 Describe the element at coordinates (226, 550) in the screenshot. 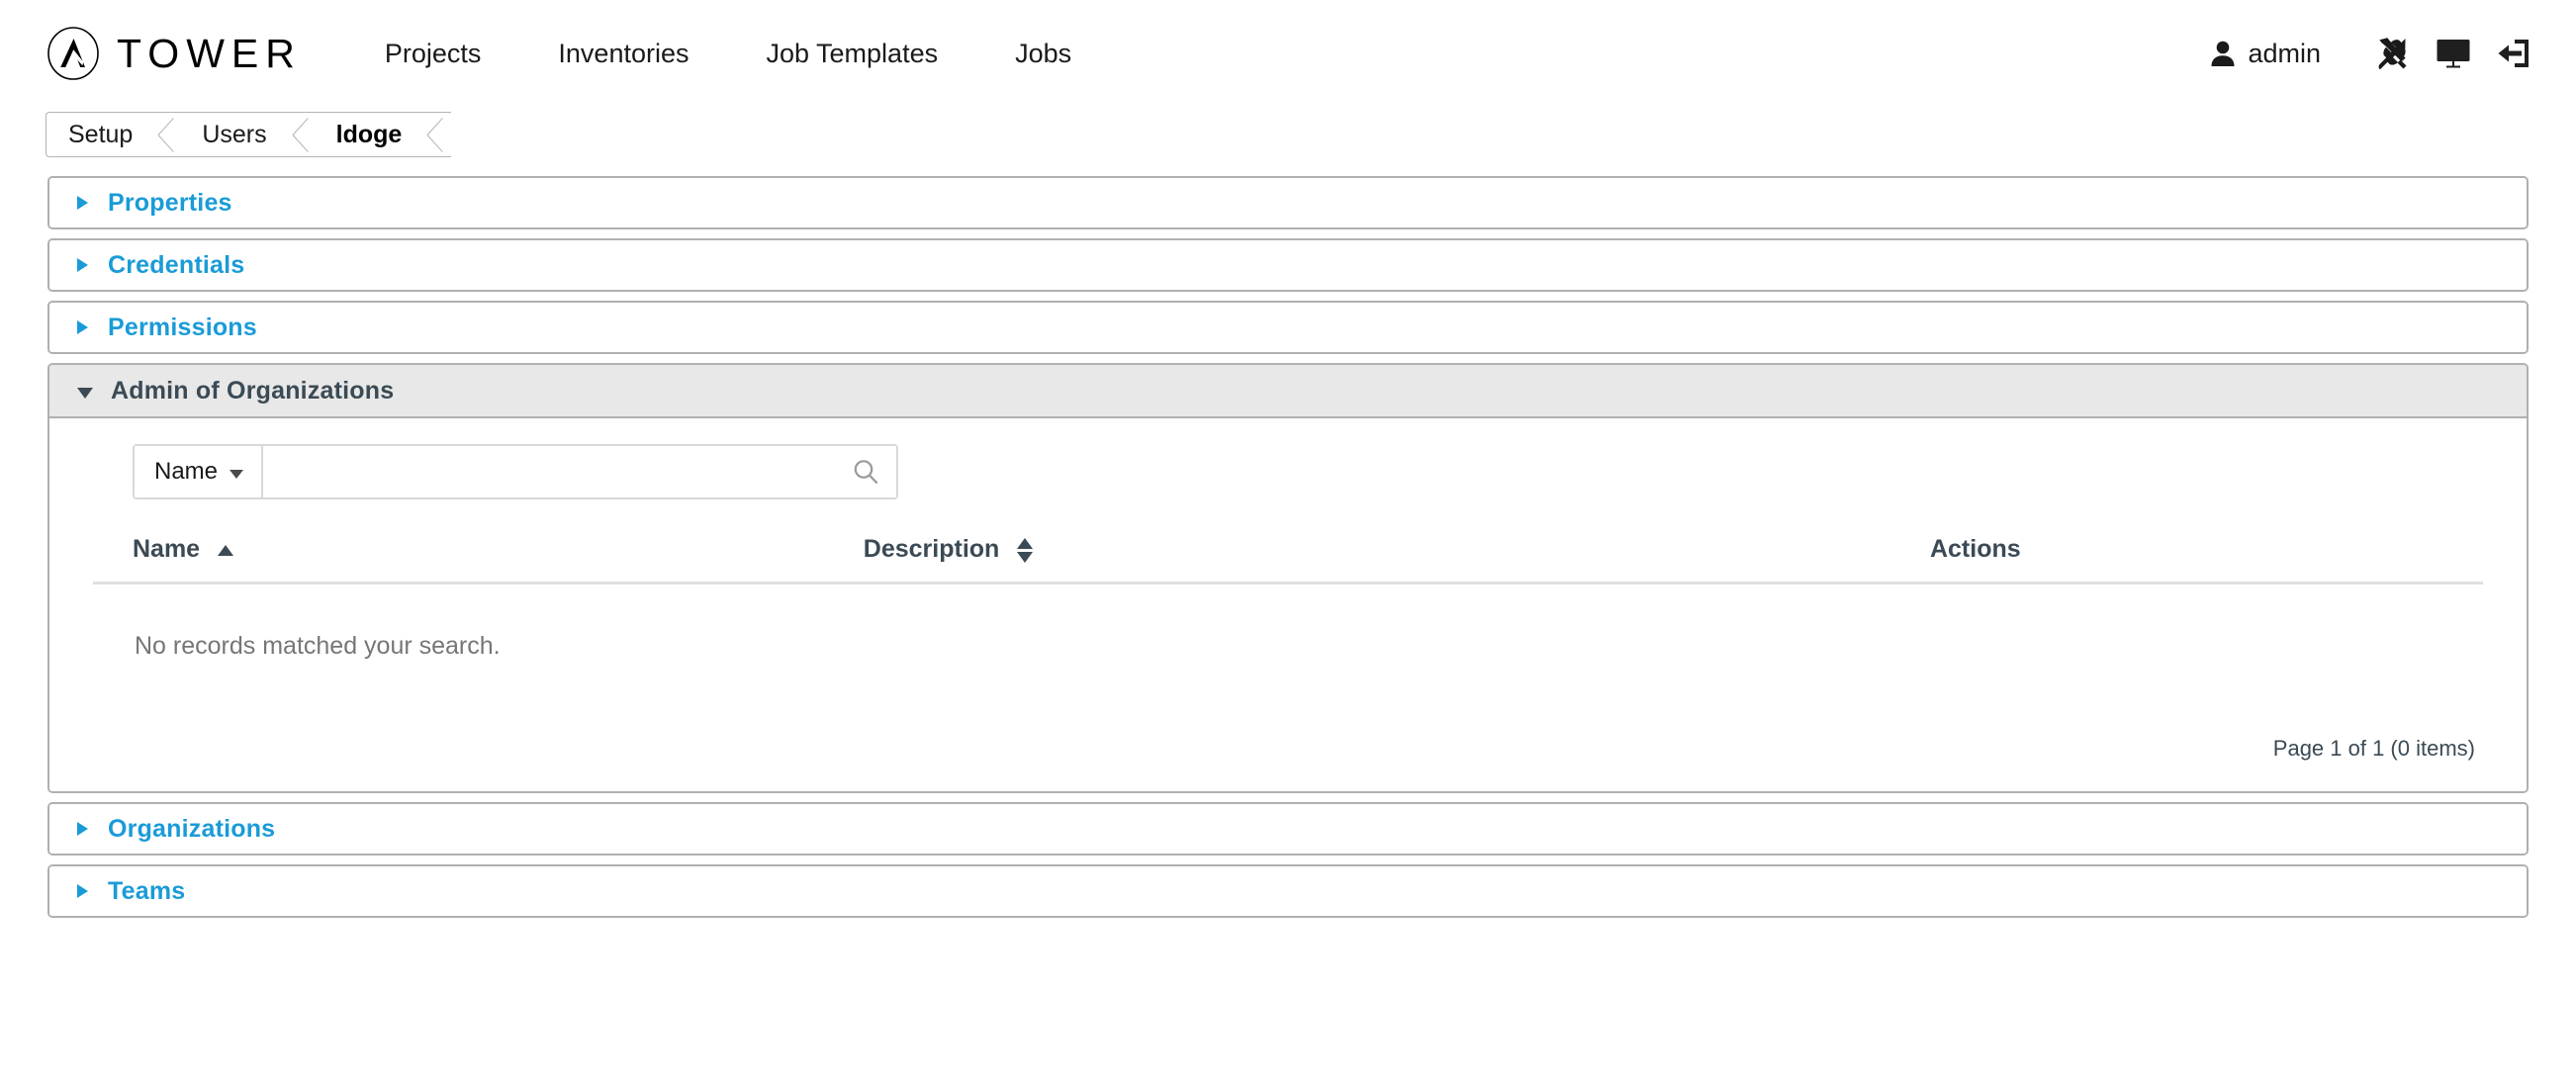

I see `sort-asc-icon` at that location.